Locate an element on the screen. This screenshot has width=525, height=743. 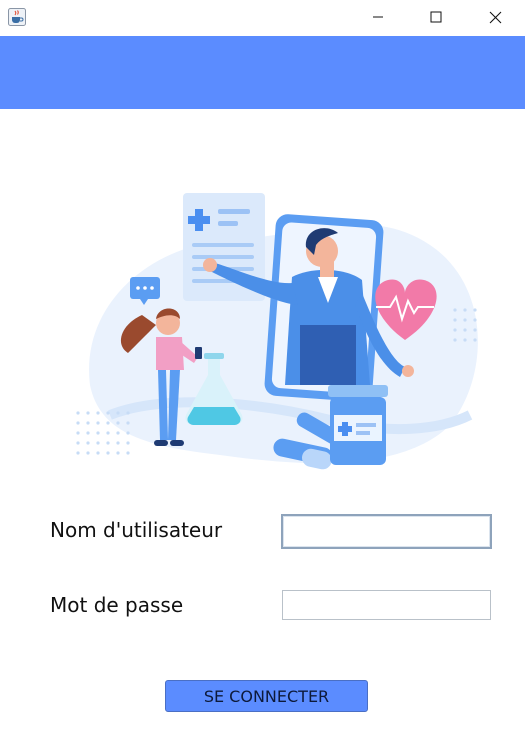
title-bar is located at coordinates (262, 17).